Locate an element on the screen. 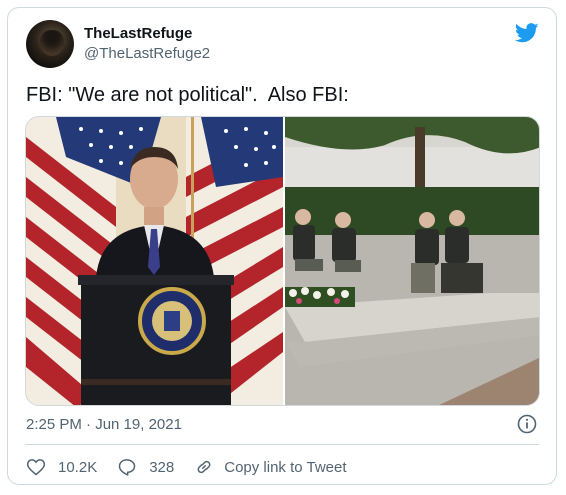 Image resolution: width=566 pixels, height=495 pixels. link-icon is located at coordinates (204, 467).